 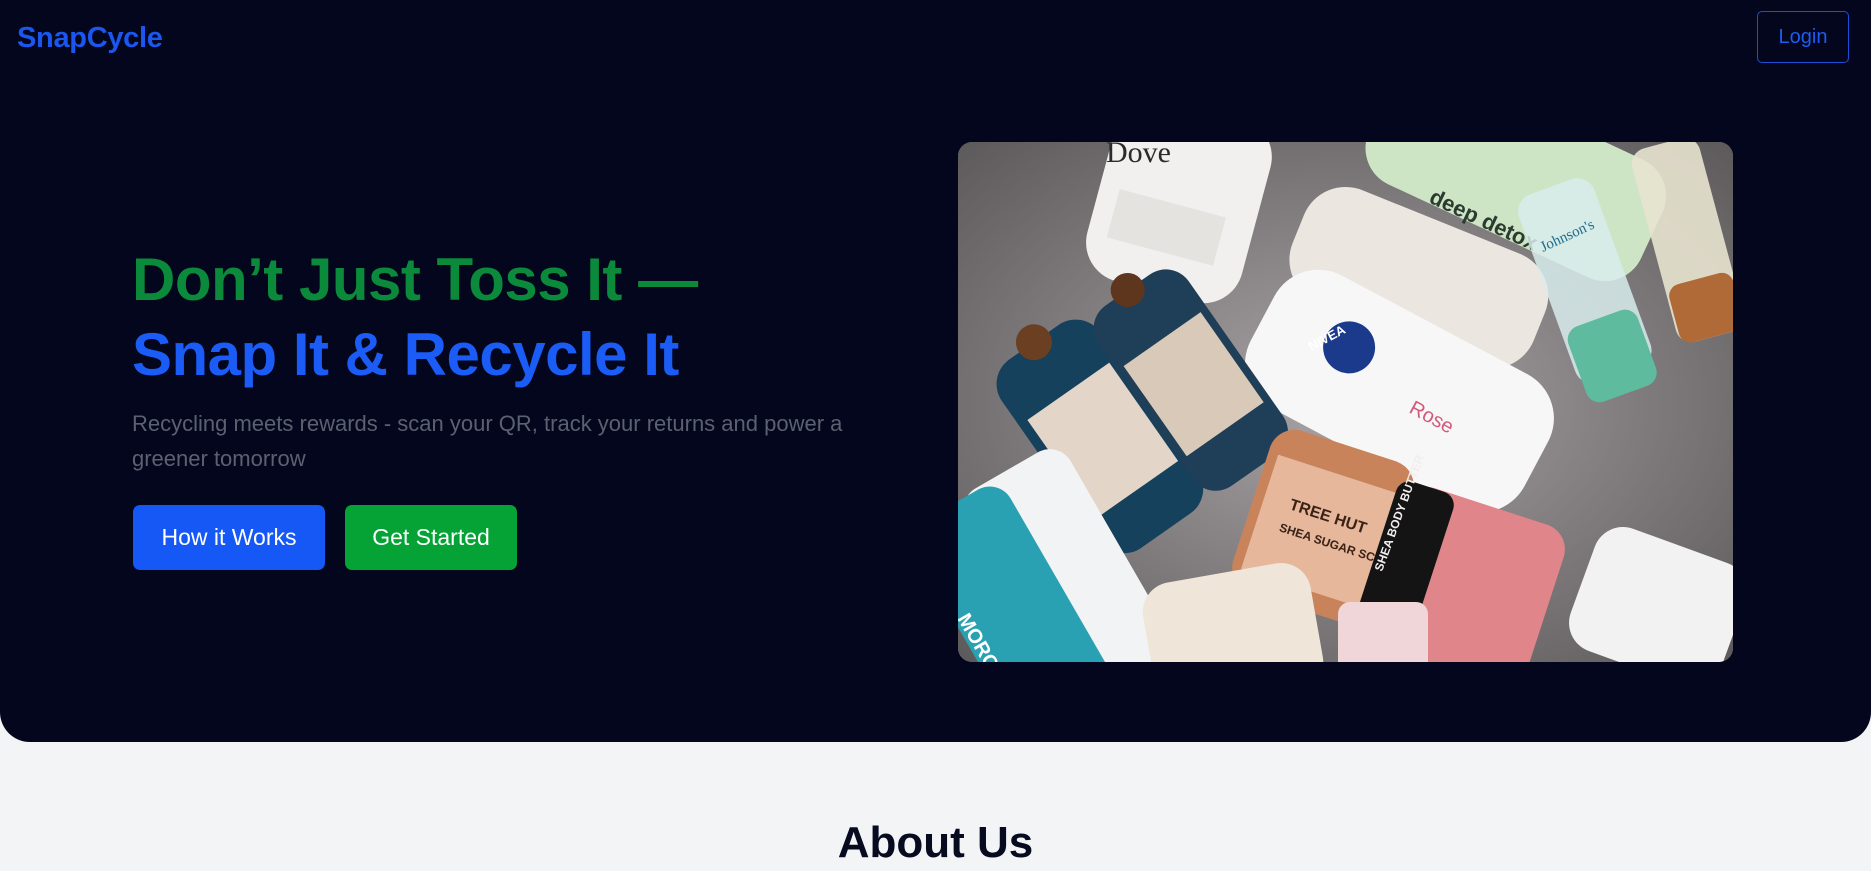 I want to click on headline-line-1: Don’t Just Toss It —, so click(x=415, y=279).